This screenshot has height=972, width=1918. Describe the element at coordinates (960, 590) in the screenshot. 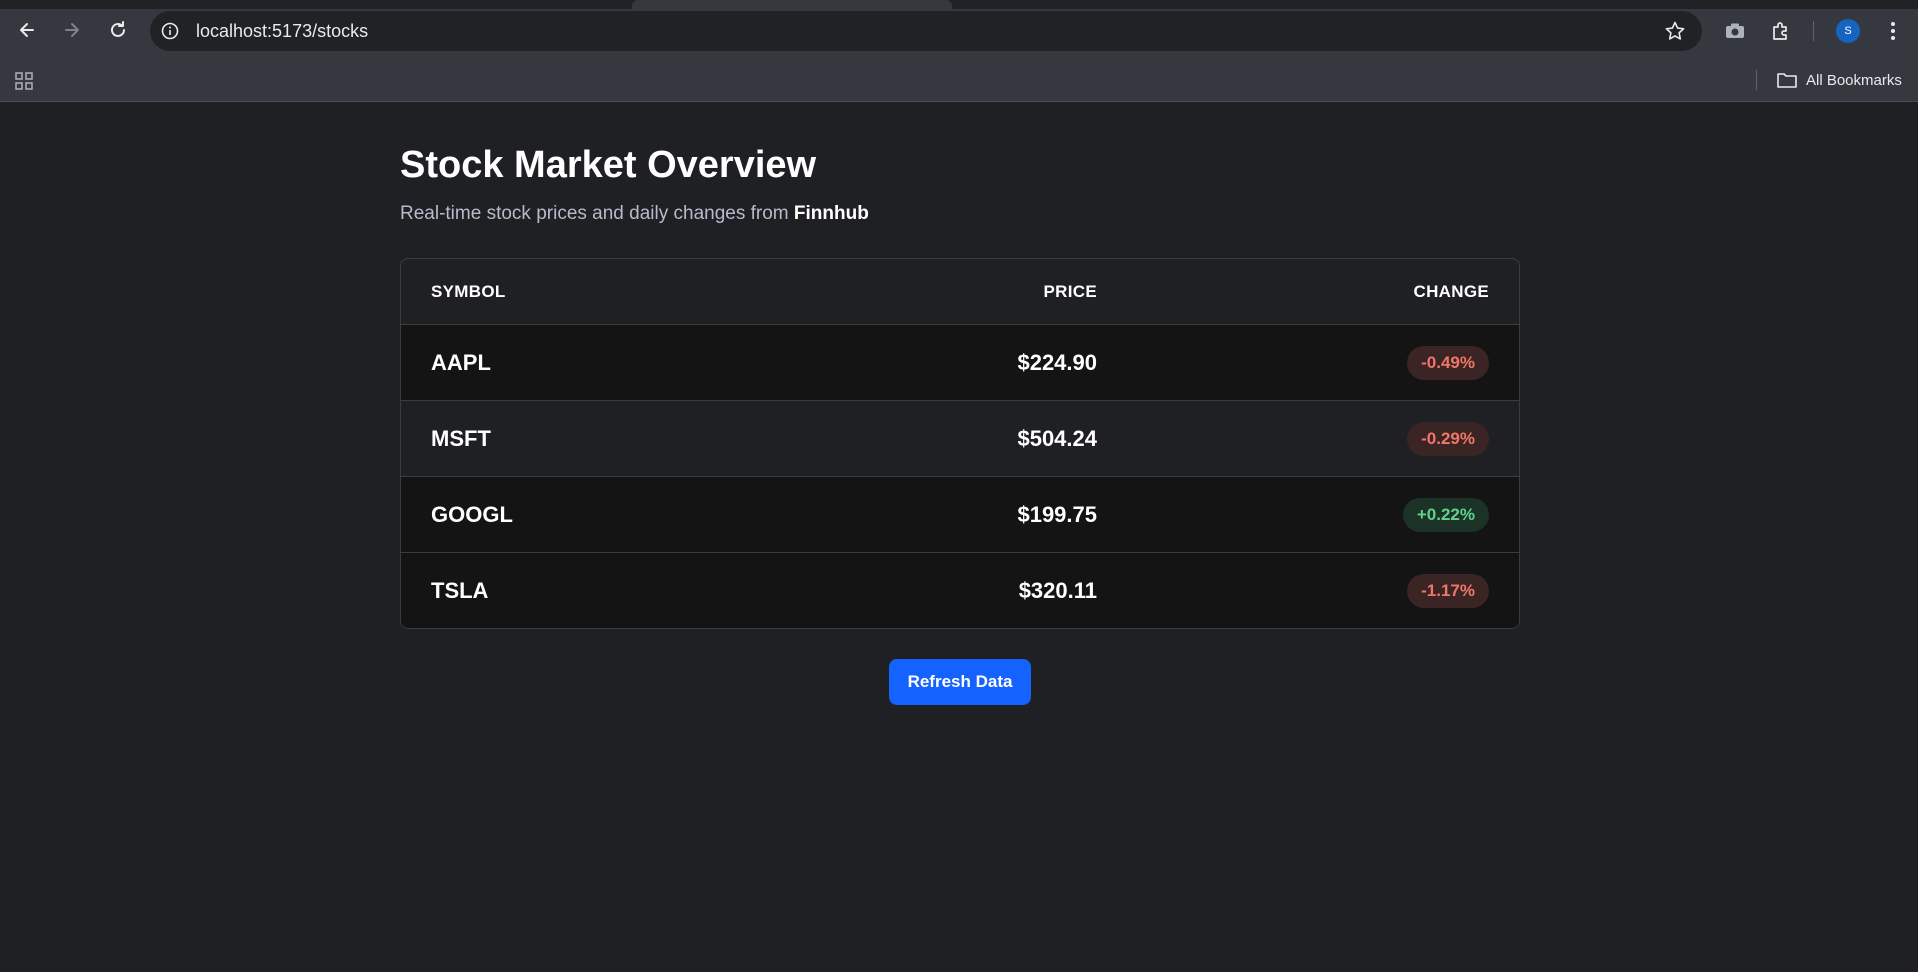

I see `table-row: TSLA $320.11 -1.17%` at that location.